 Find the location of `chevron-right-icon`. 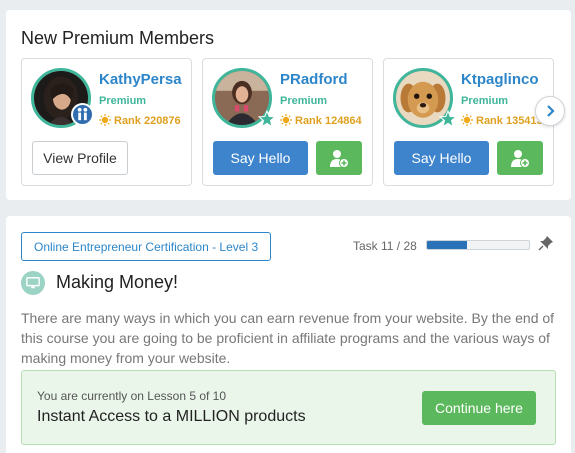

chevron-right-icon is located at coordinates (551, 111).